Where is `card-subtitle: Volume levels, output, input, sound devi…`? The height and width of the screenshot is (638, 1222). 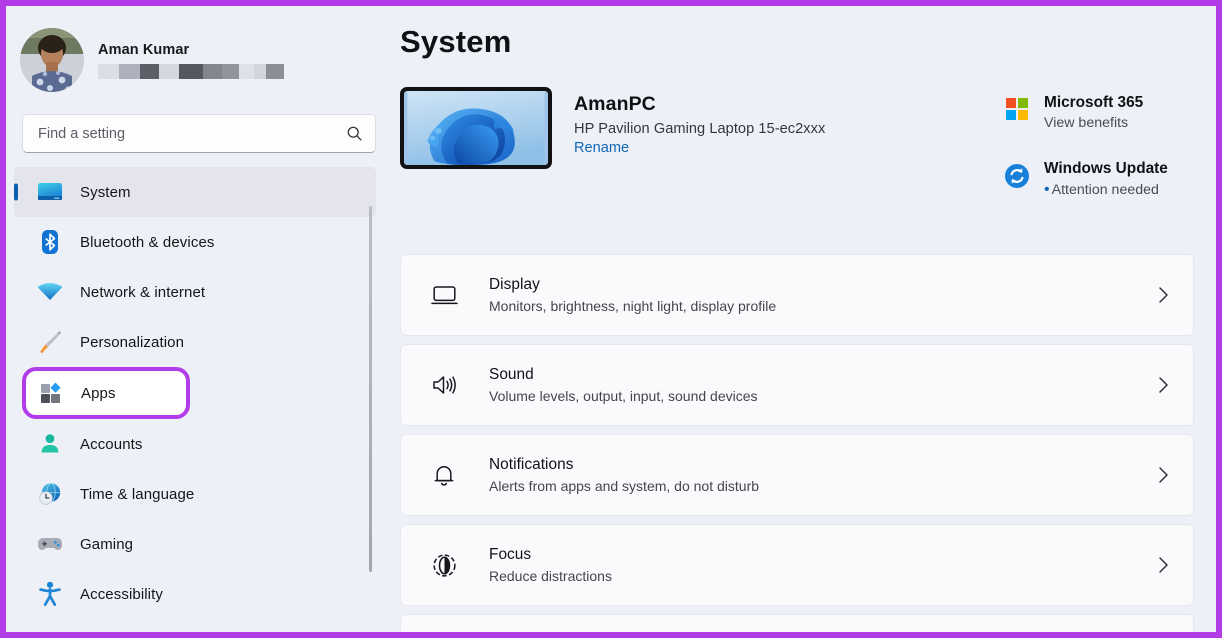
card-subtitle: Volume levels, output, input, sound devi… is located at coordinates (623, 396).